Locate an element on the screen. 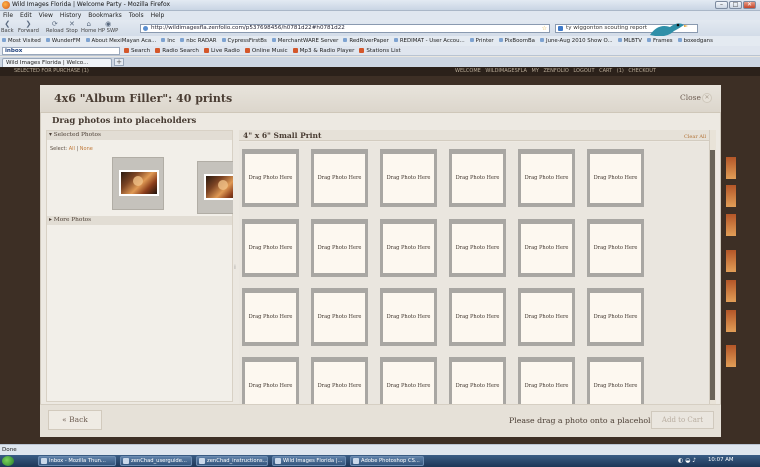 The width and height of the screenshot is (760, 467). selected-photo-thumbnail is located at coordinates (138, 183).